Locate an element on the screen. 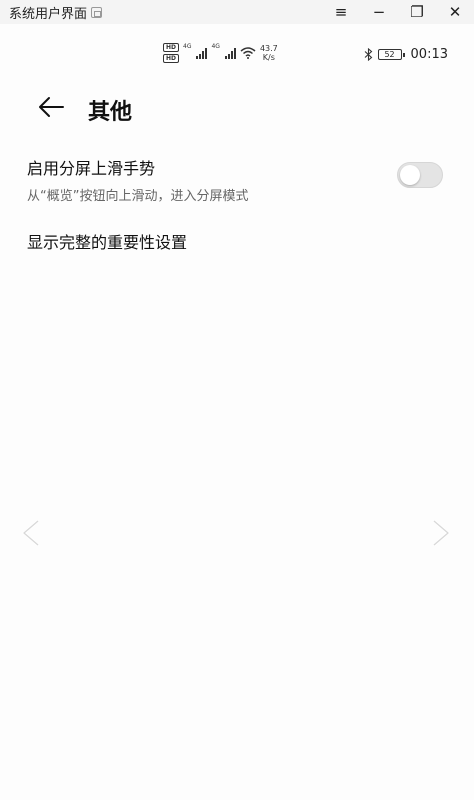  setting-subtitle: 从“概览”按钮向上滑动，进入分屏模式 is located at coordinates (138, 196).